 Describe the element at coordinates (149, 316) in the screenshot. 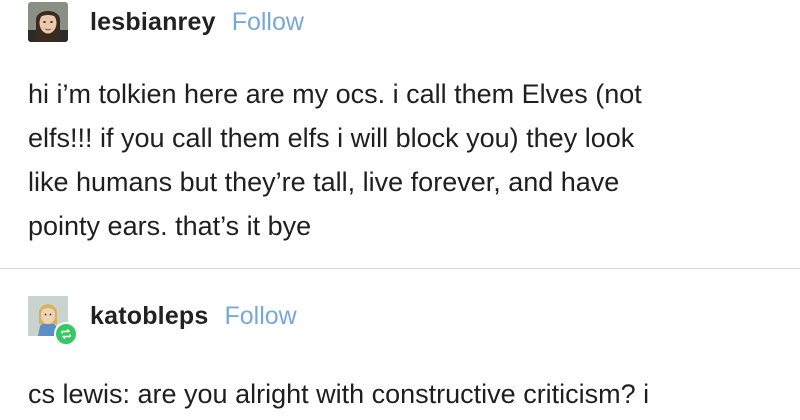

I see `username: katobleps` at that location.